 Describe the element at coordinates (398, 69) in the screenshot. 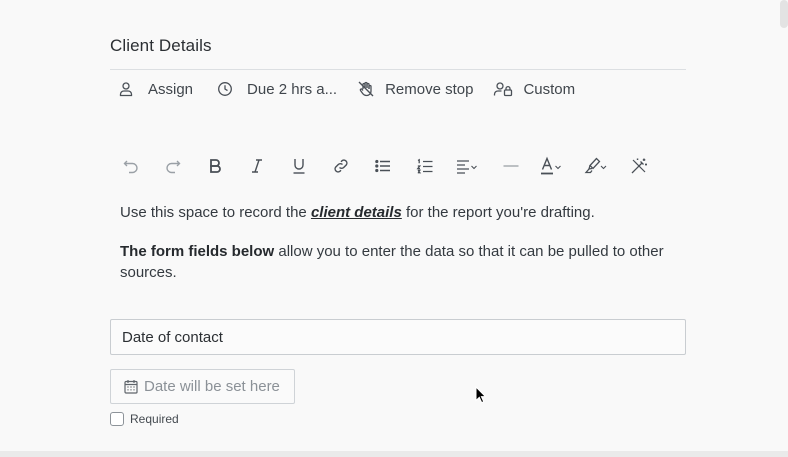

I see `title-divider` at that location.